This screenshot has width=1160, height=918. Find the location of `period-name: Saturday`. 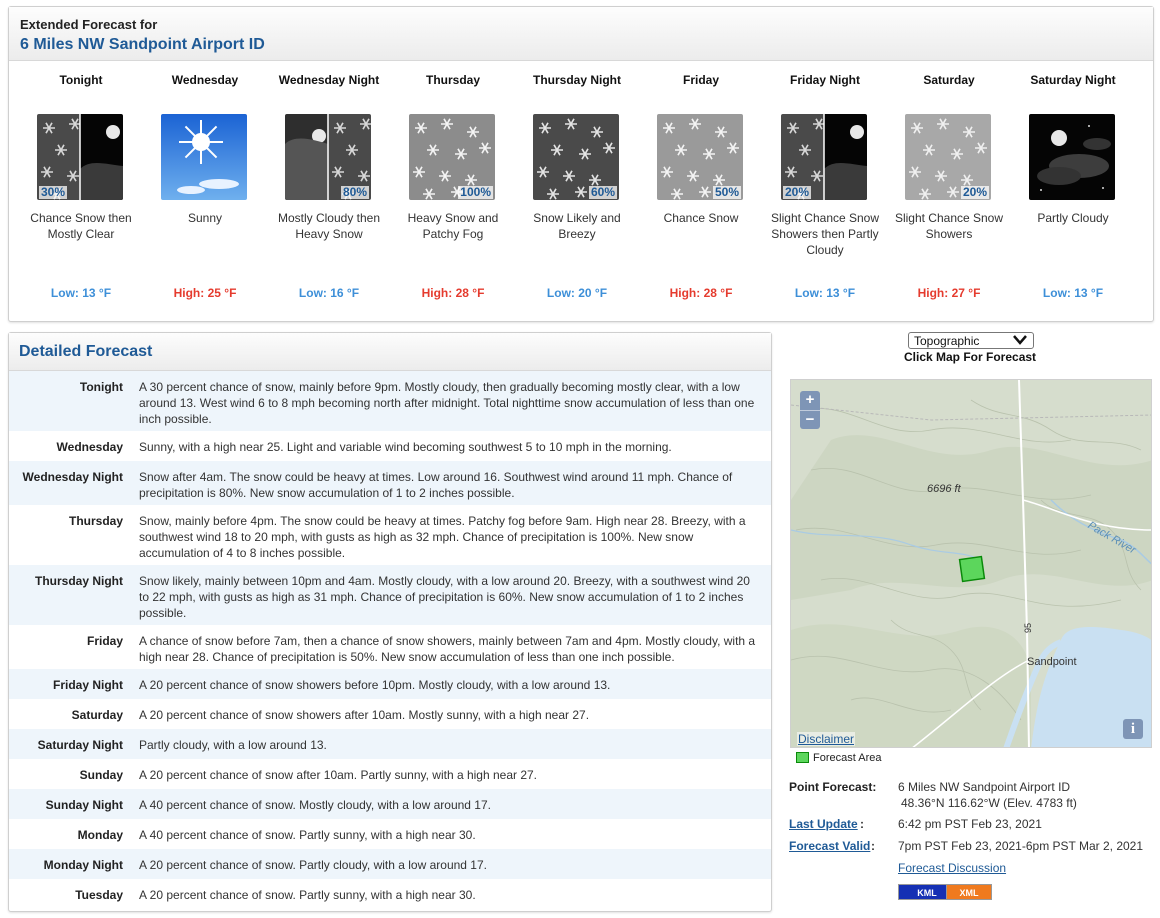

period-name: Saturday is located at coordinates (949, 80).